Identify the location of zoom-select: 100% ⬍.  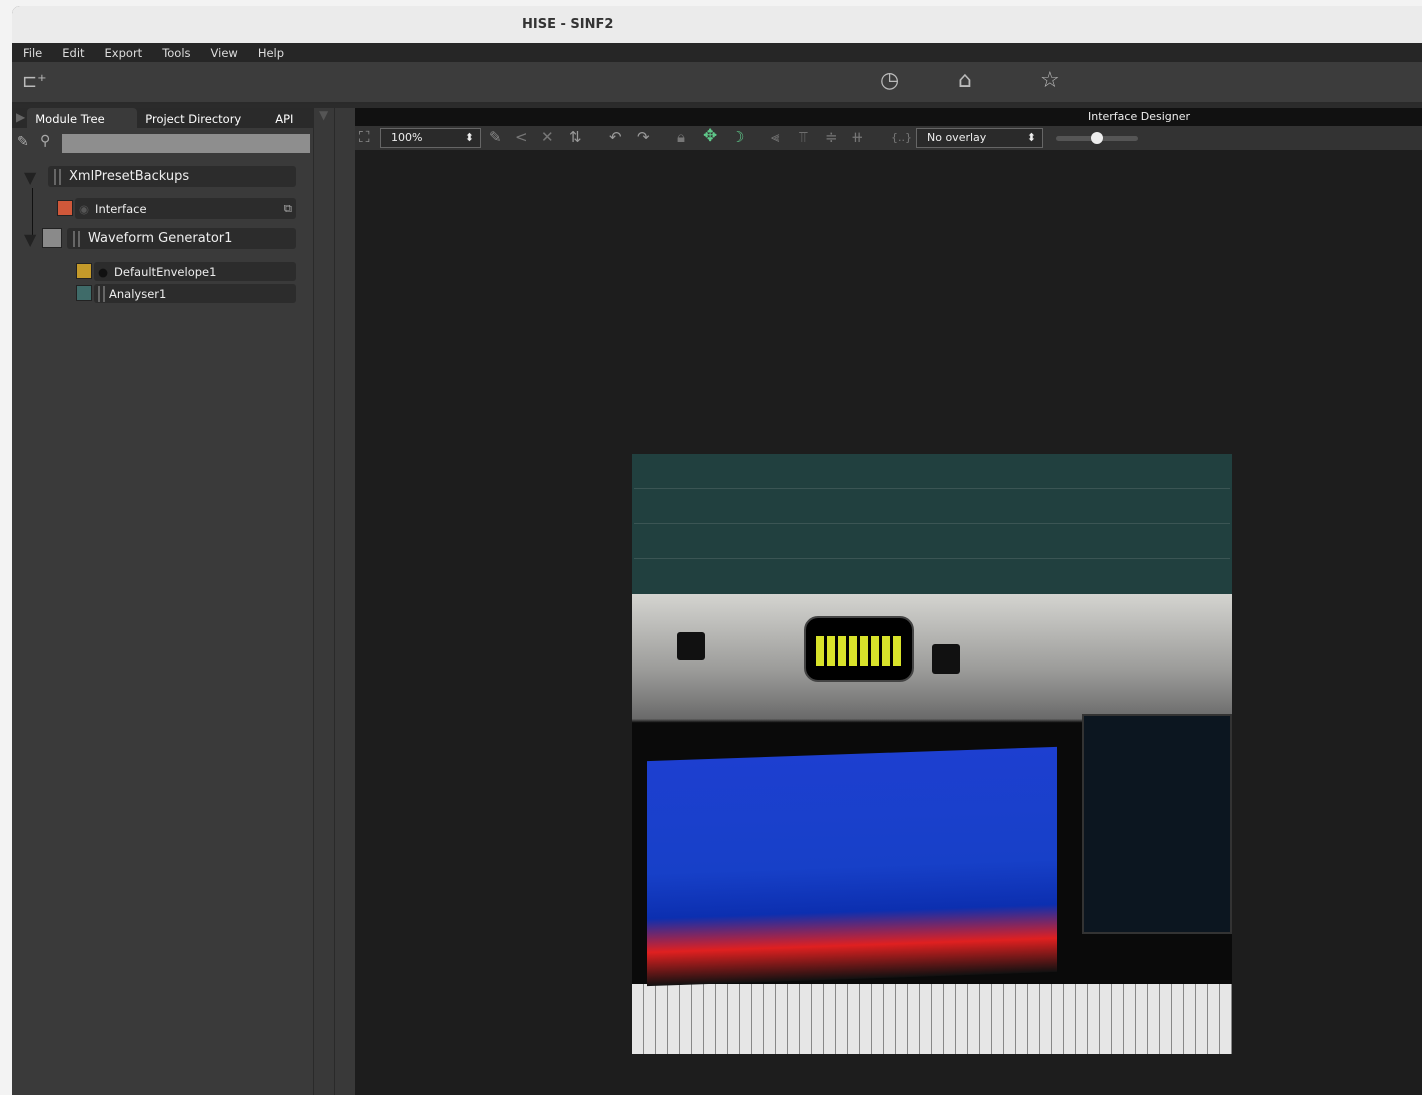
(430, 138).